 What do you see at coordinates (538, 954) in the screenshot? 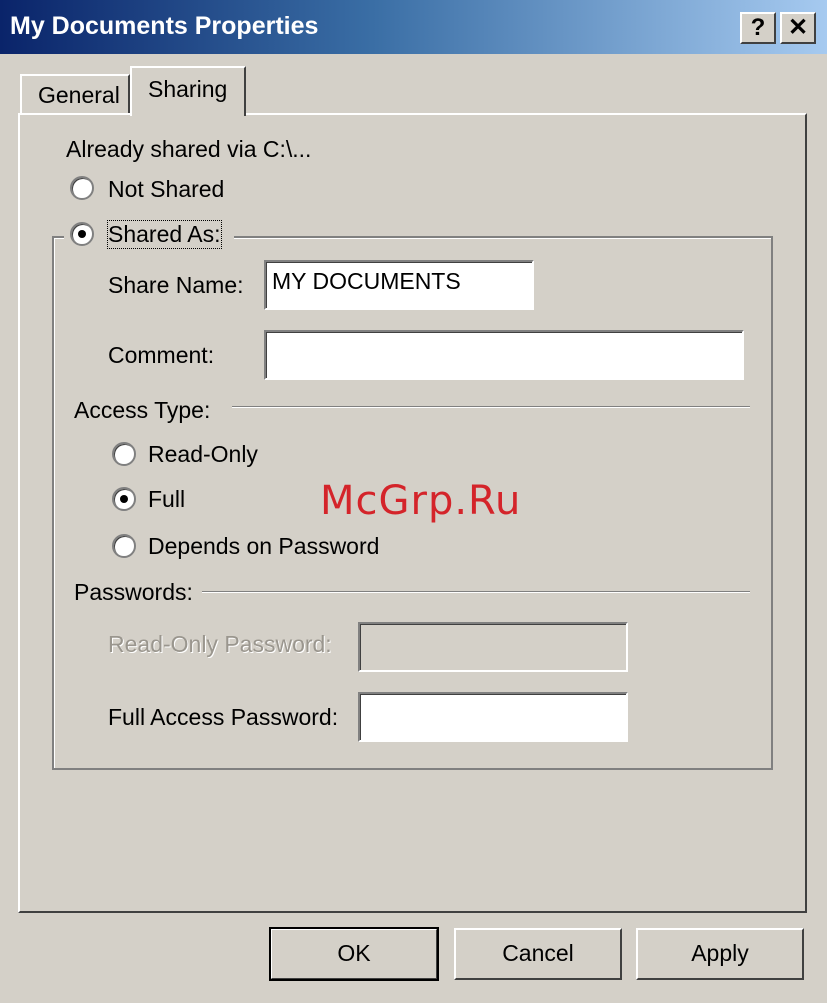
I see `cancel-button: Cancel` at bounding box center [538, 954].